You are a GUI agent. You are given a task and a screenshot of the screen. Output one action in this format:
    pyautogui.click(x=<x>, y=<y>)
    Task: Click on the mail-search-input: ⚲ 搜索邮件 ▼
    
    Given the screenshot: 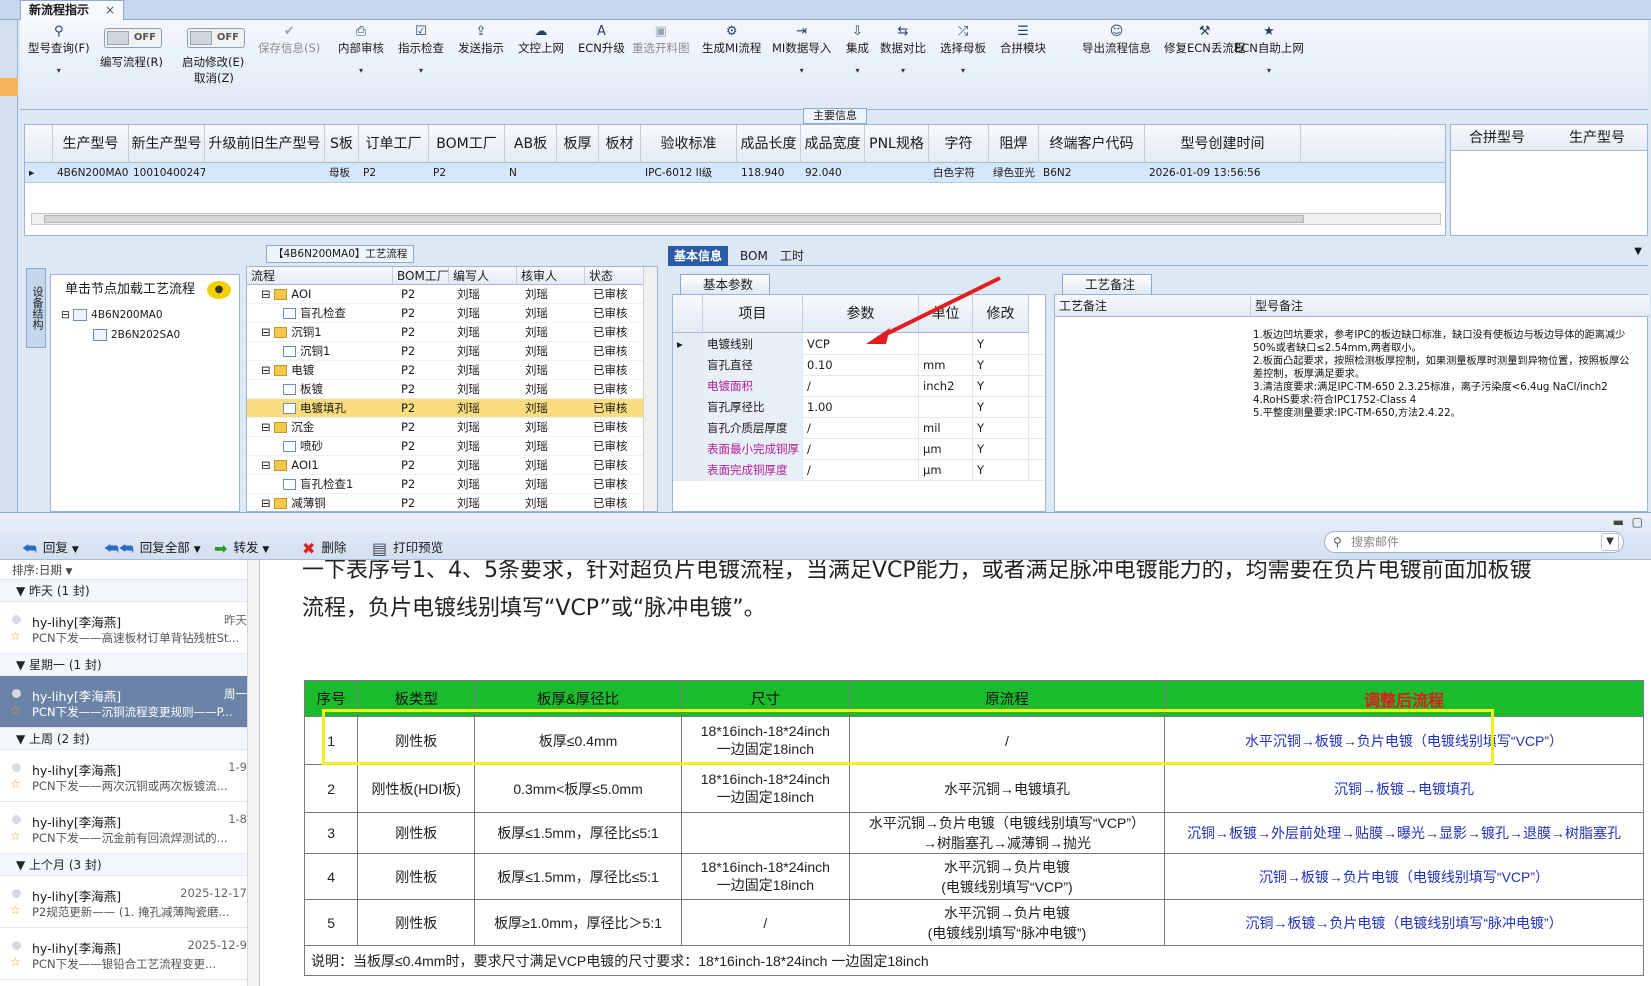 What is the action you would take?
    pyautogui.click(x=1474, y=542)
    